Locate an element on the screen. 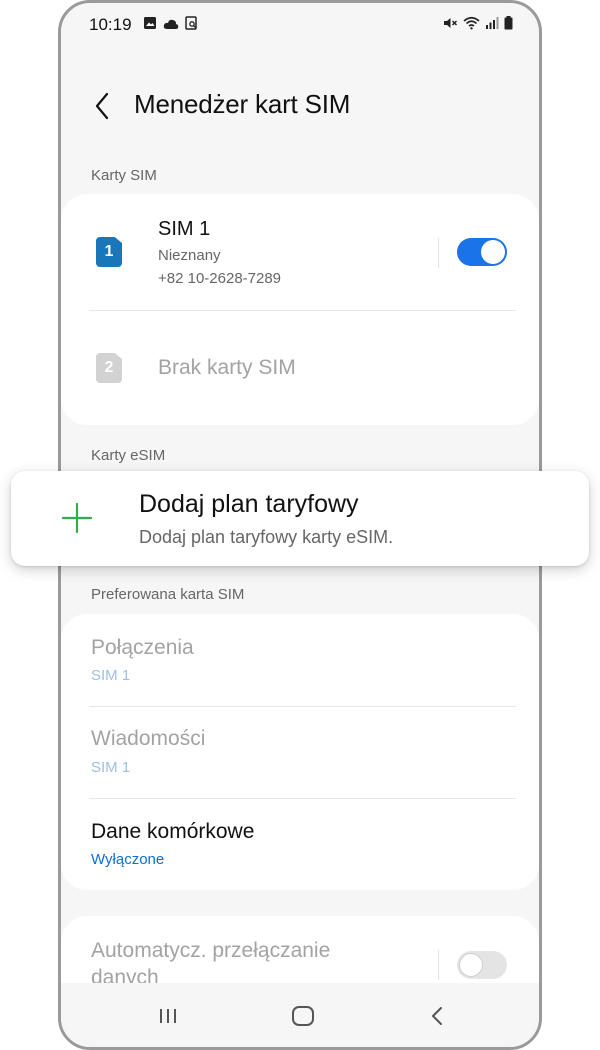 The image size is (600, 1050). calls-row: Połączenia SIM 1 is located at coordinates (300, 660).